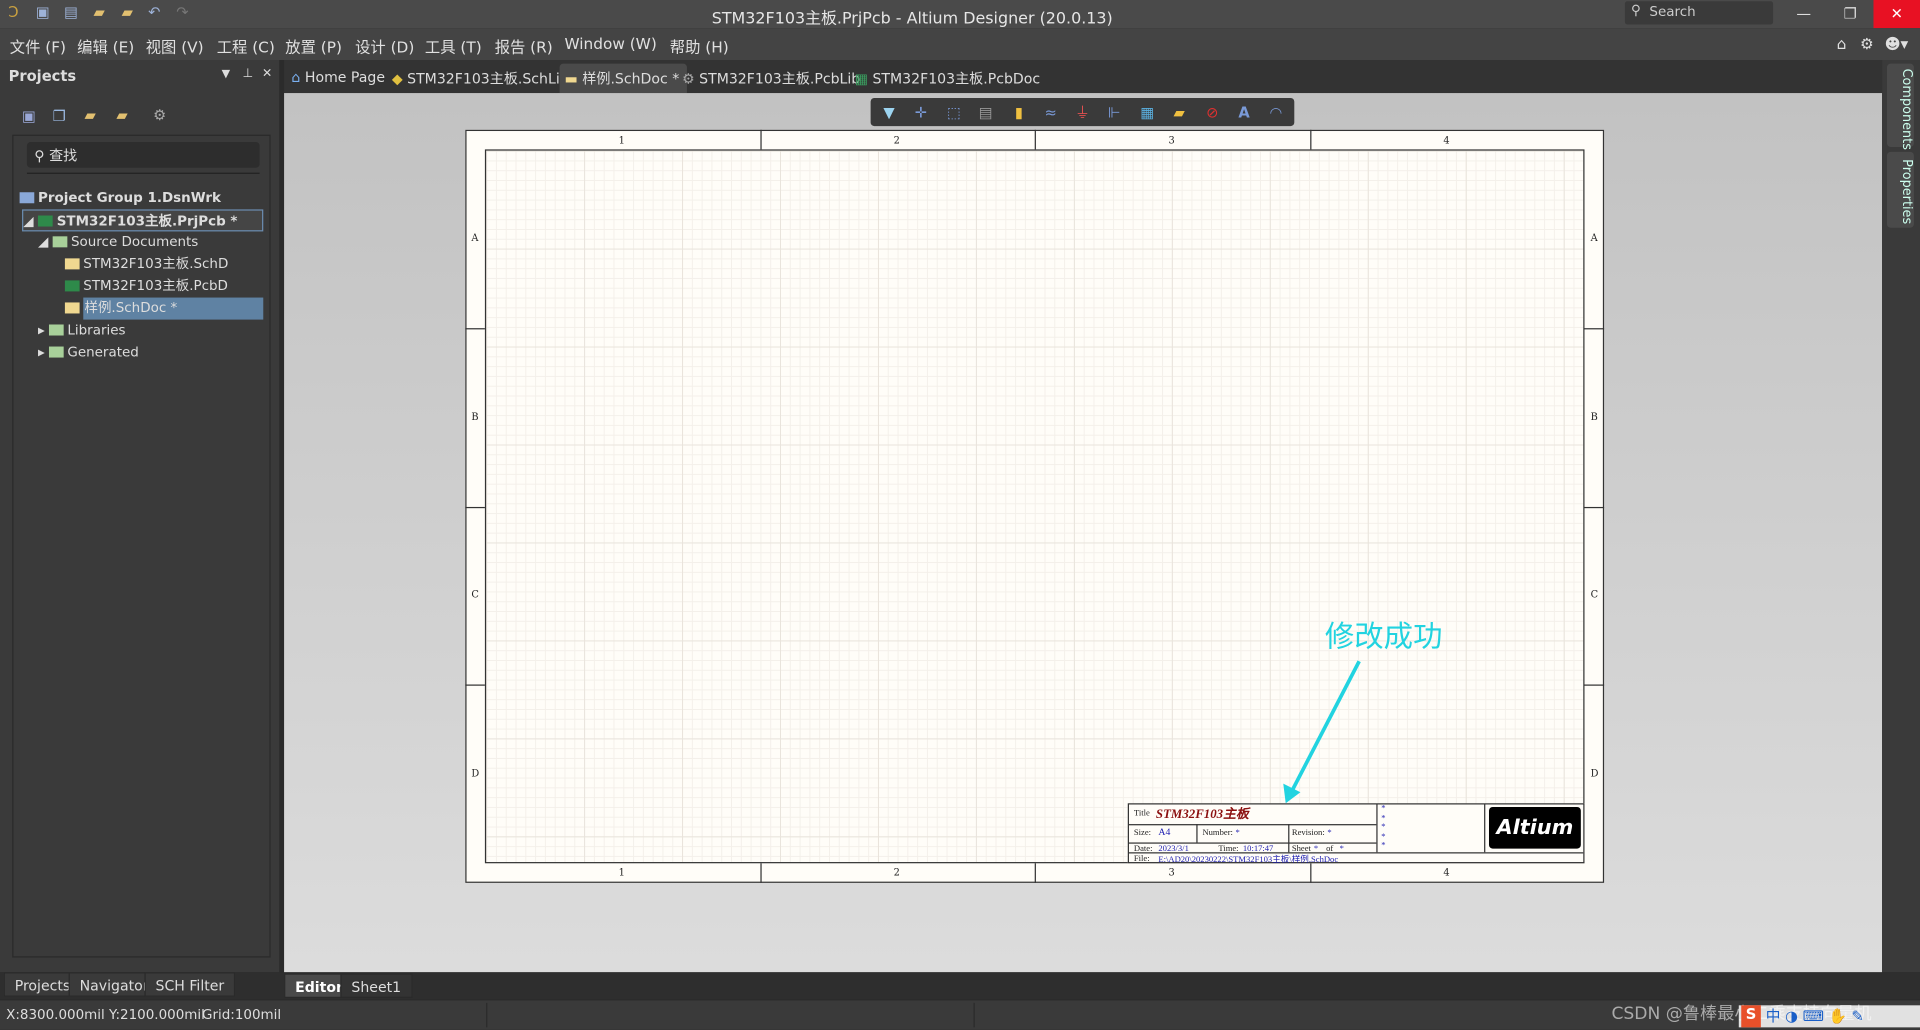 The image size is (1920, 1030). Describe the element at coordinates (1322, 732) in the screenshot. I see `annotation-arrow` at that location.